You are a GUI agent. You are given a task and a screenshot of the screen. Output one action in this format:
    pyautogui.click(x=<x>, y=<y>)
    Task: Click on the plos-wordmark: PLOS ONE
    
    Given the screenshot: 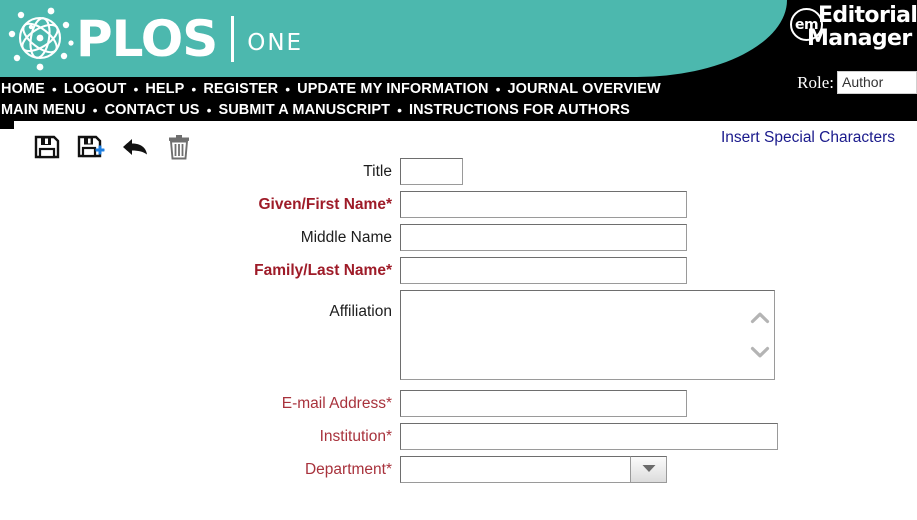 What is the action you would take?
    pyautogui.click(x=189, y=39)
    